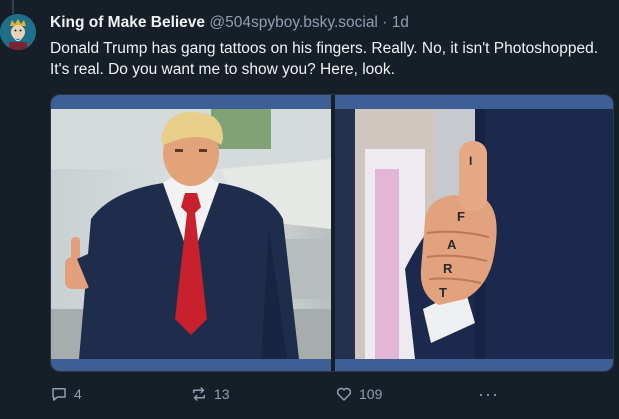 This screenshot has height=419, width=619. What do you see at coordinates (13, 7) in the screenshot?
I see `thread-connector-line` at bounding box center [13, 7].